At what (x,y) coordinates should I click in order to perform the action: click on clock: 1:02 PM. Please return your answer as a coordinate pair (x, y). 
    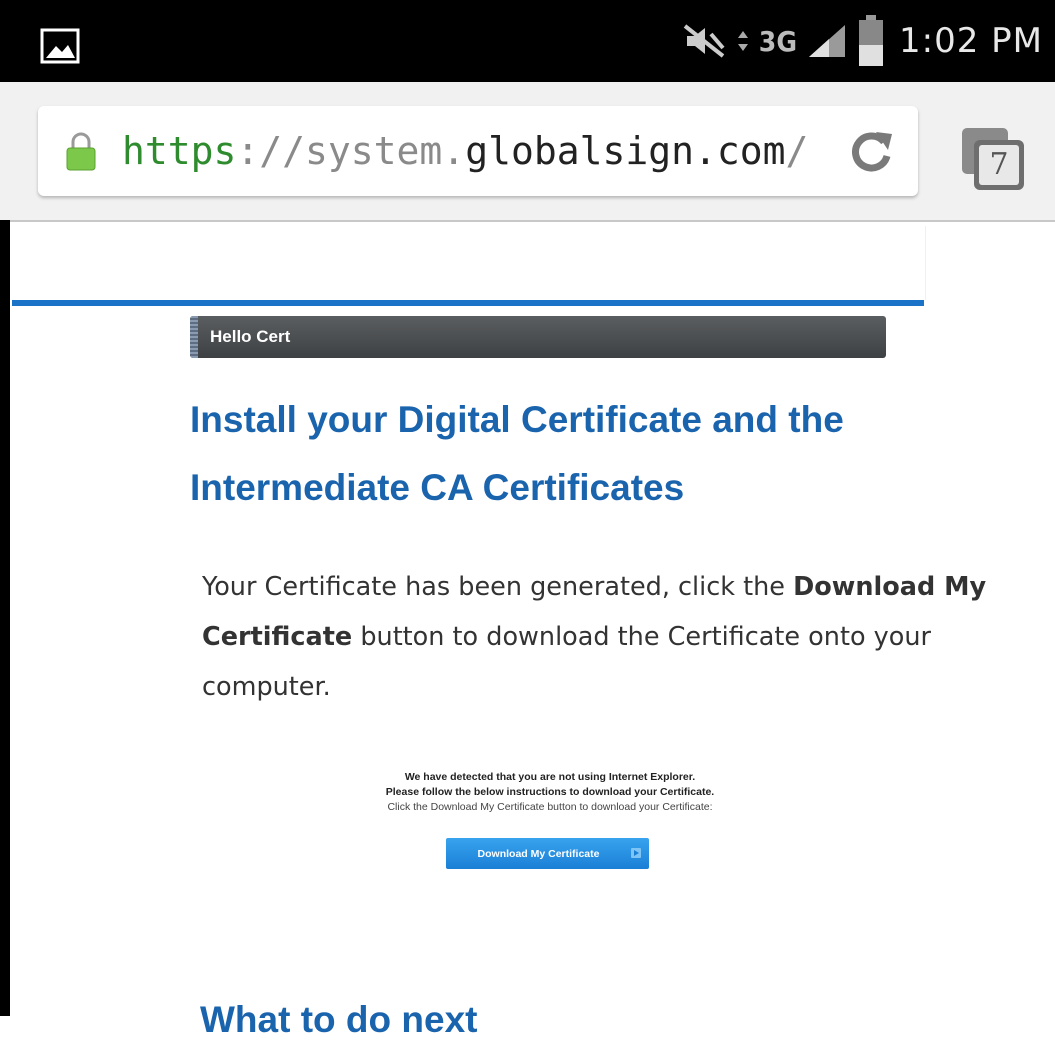
    Looking at the image, I should click on (971, 41).